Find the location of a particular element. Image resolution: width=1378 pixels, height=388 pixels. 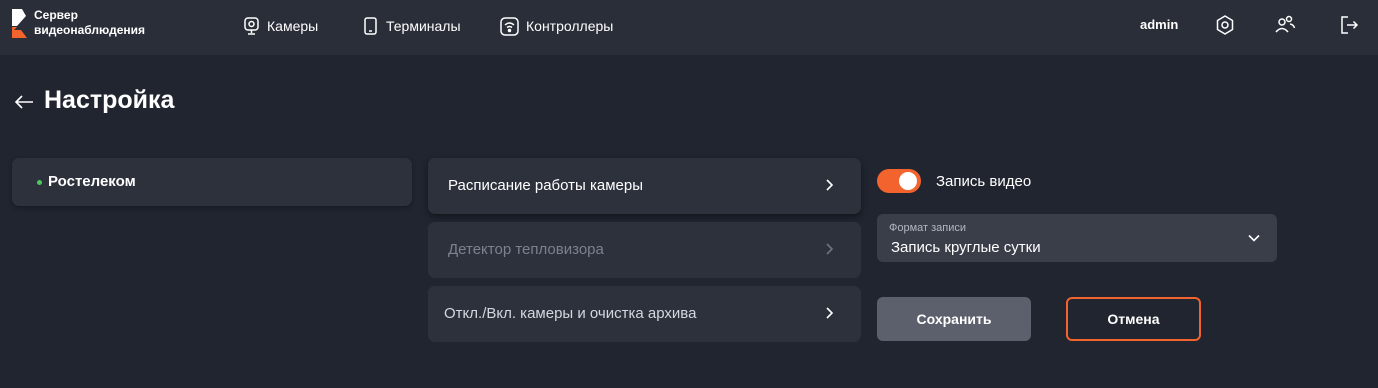

menu-item-label: Детектор тепловизора is located at coordinates (526, 249).